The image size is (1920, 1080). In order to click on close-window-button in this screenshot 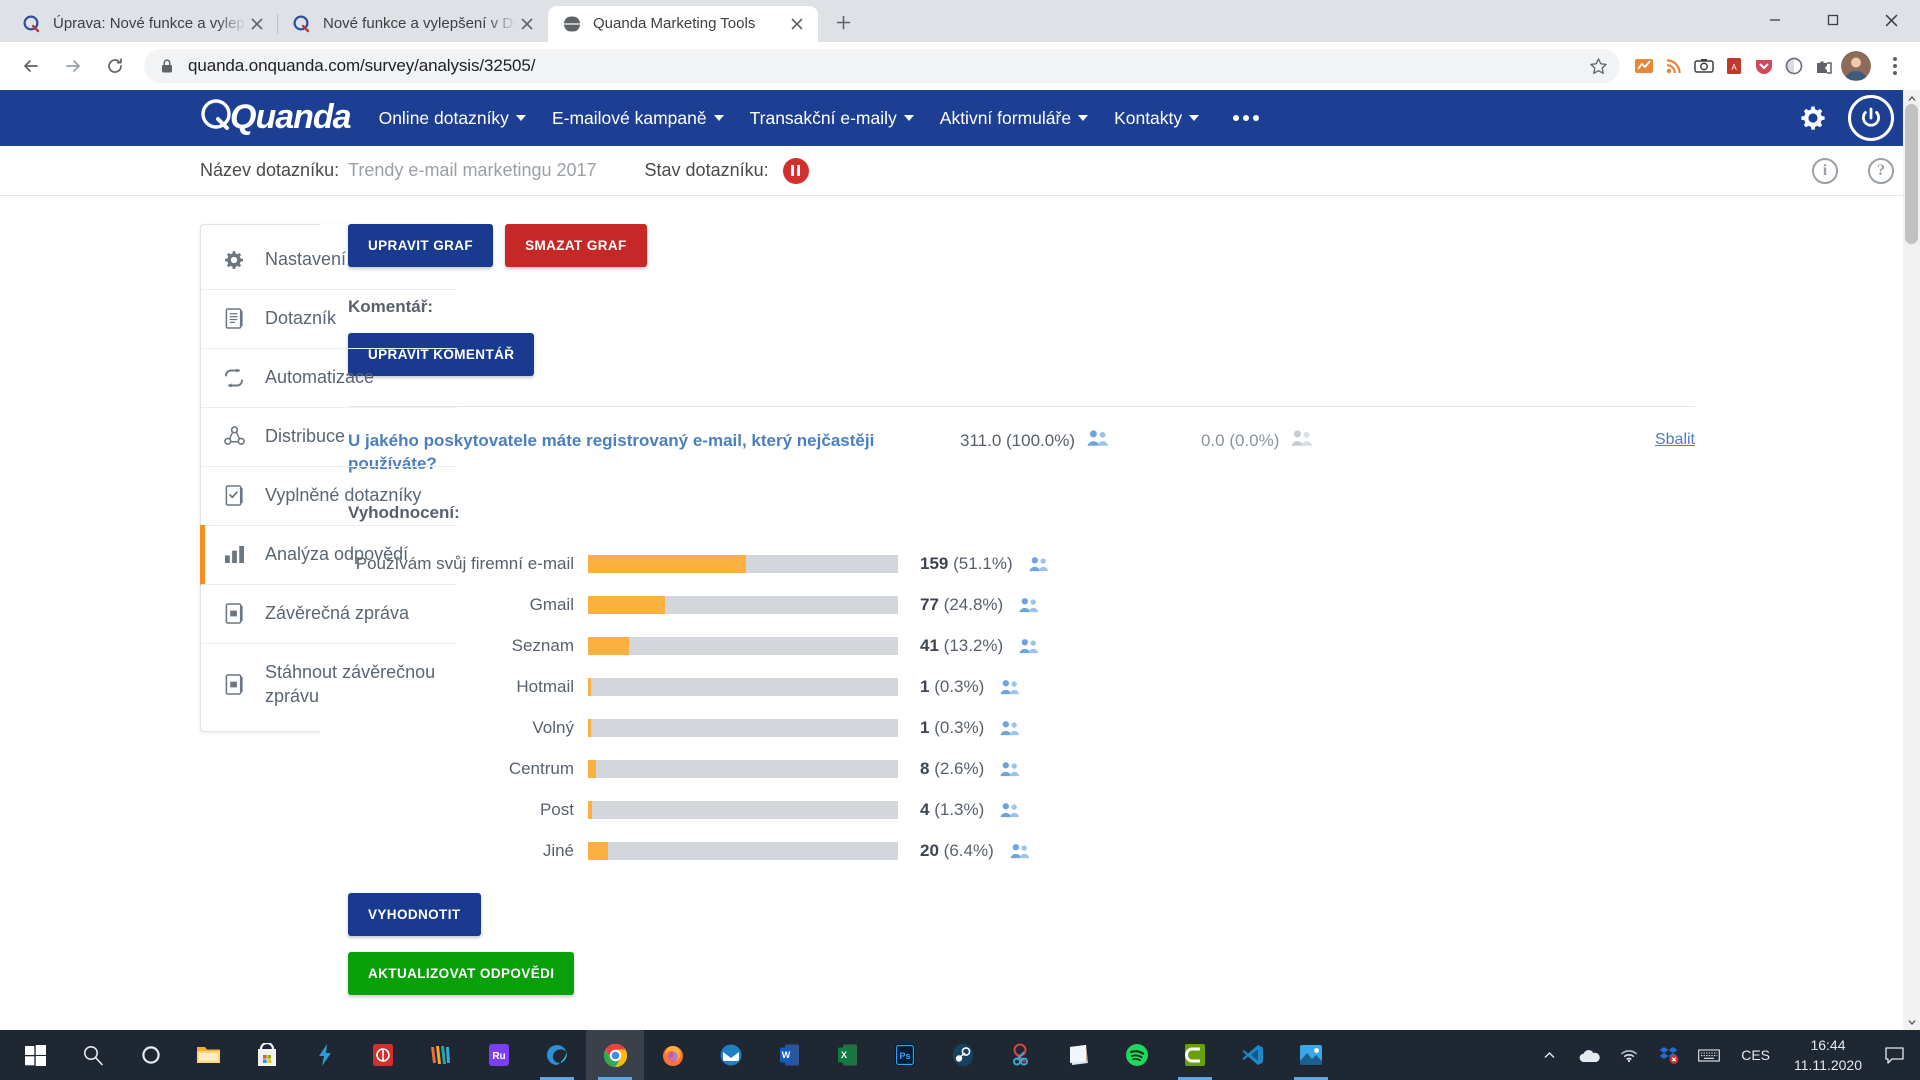, I will do `click(1891, 20)`.